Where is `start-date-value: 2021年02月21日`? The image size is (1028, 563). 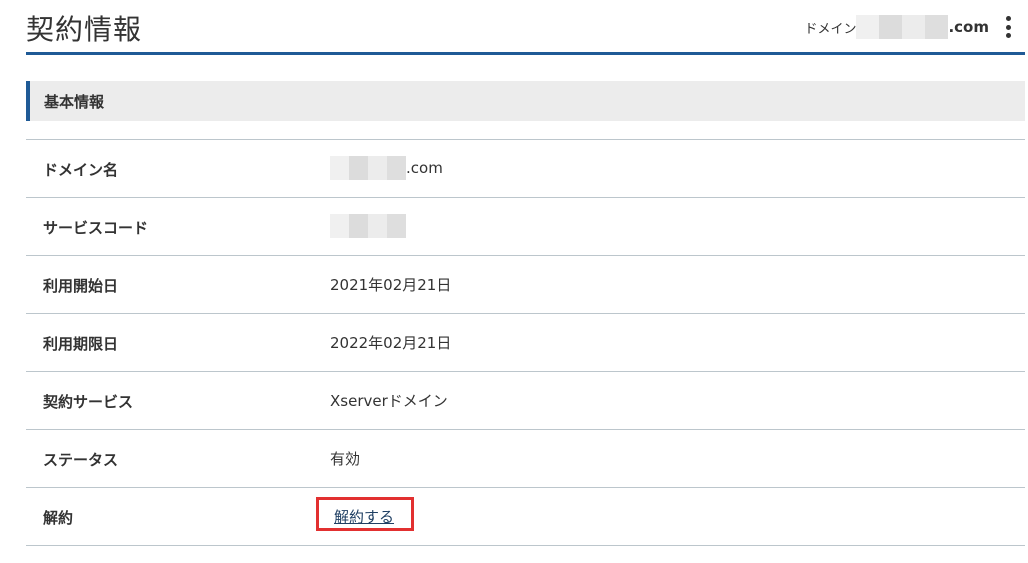
start-date-value: 2021年02月21日 is located at coordinates (390, 284).